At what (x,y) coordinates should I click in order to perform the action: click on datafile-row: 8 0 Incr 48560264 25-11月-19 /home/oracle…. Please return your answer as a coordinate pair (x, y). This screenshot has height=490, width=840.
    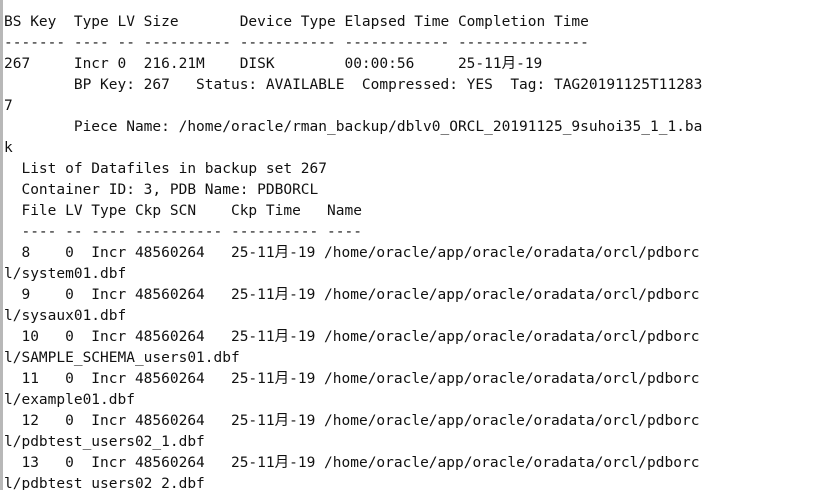
    Looking at the image, I should click on (352, 253).